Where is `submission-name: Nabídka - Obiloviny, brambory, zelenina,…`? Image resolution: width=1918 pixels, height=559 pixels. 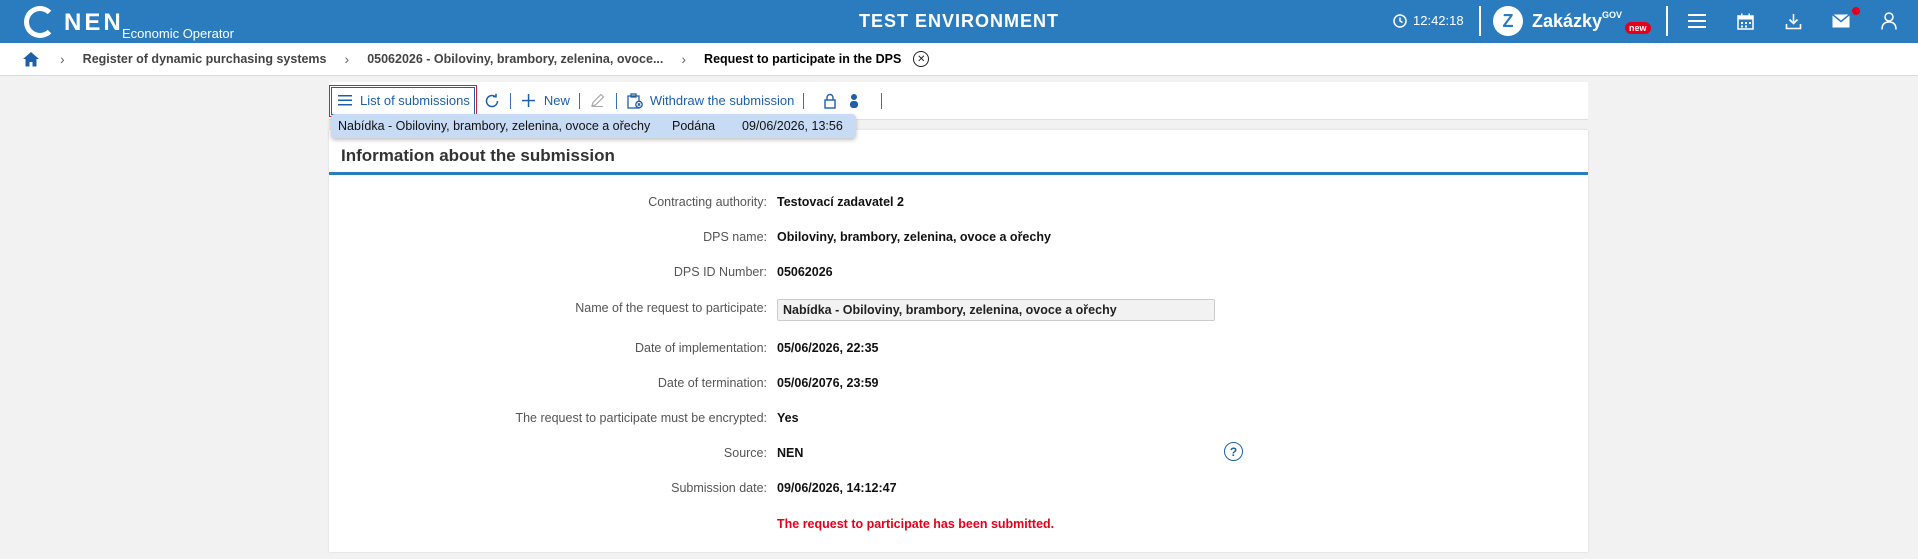 submission-name: Nabídka - Obiloviny, brambory, zelenina,… is located at coordinates (494, 126).